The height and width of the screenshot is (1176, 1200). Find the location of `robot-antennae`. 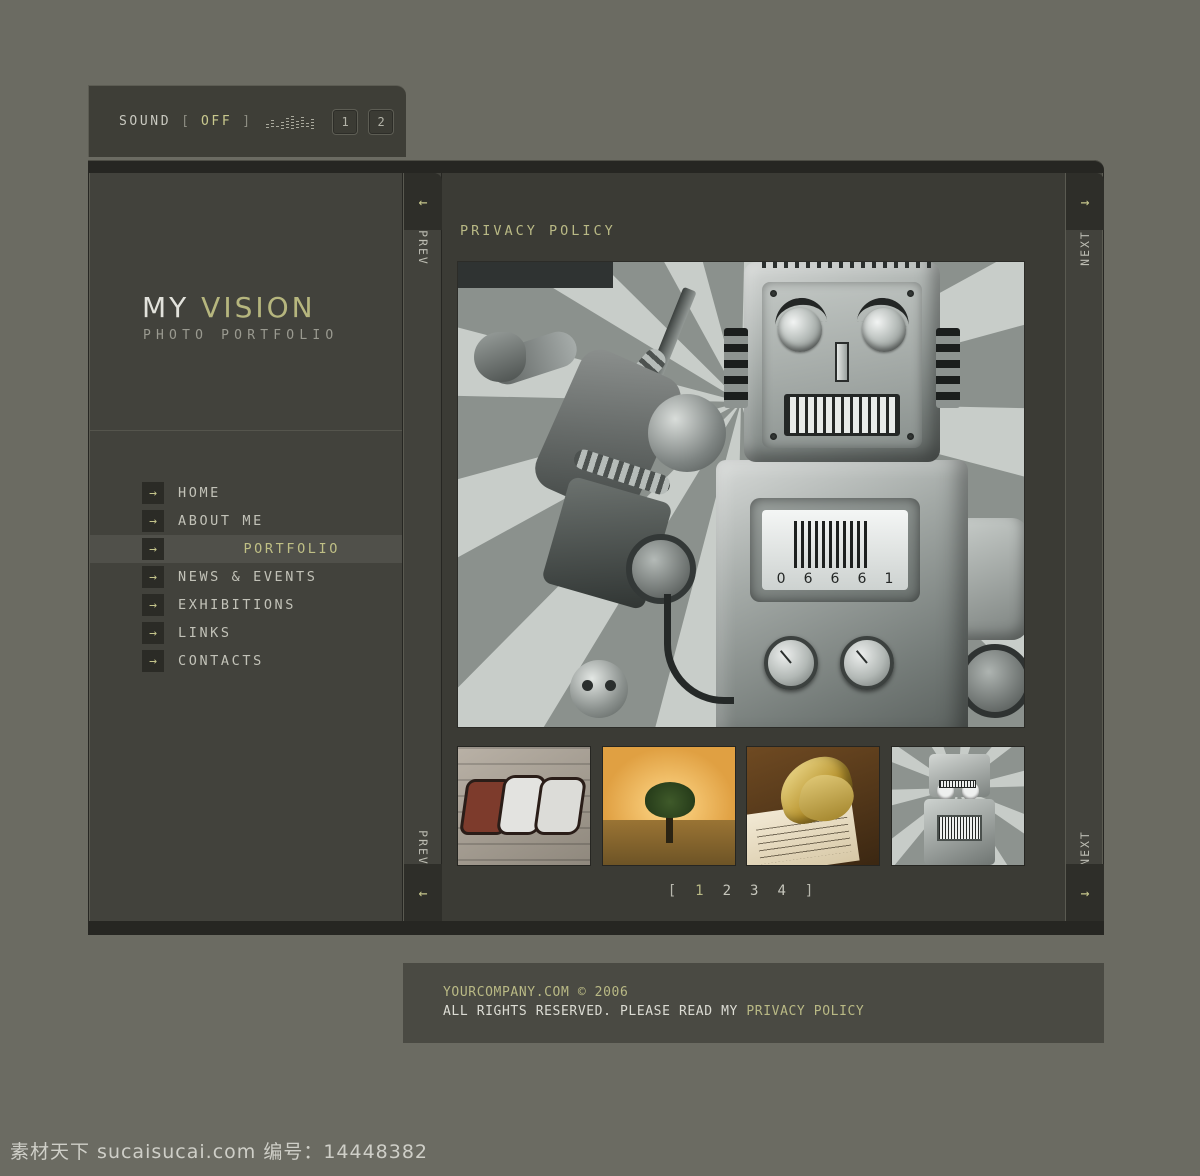

robot-antennae is located at coordinates (847, 265).